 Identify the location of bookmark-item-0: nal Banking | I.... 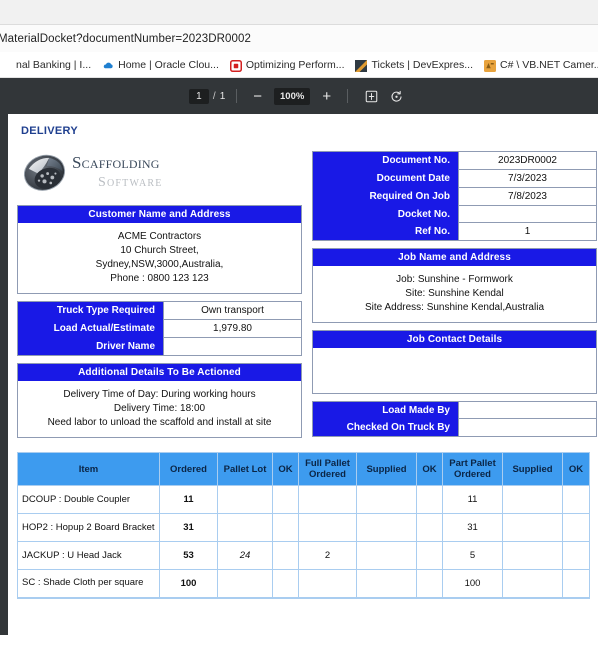
(45, 65).